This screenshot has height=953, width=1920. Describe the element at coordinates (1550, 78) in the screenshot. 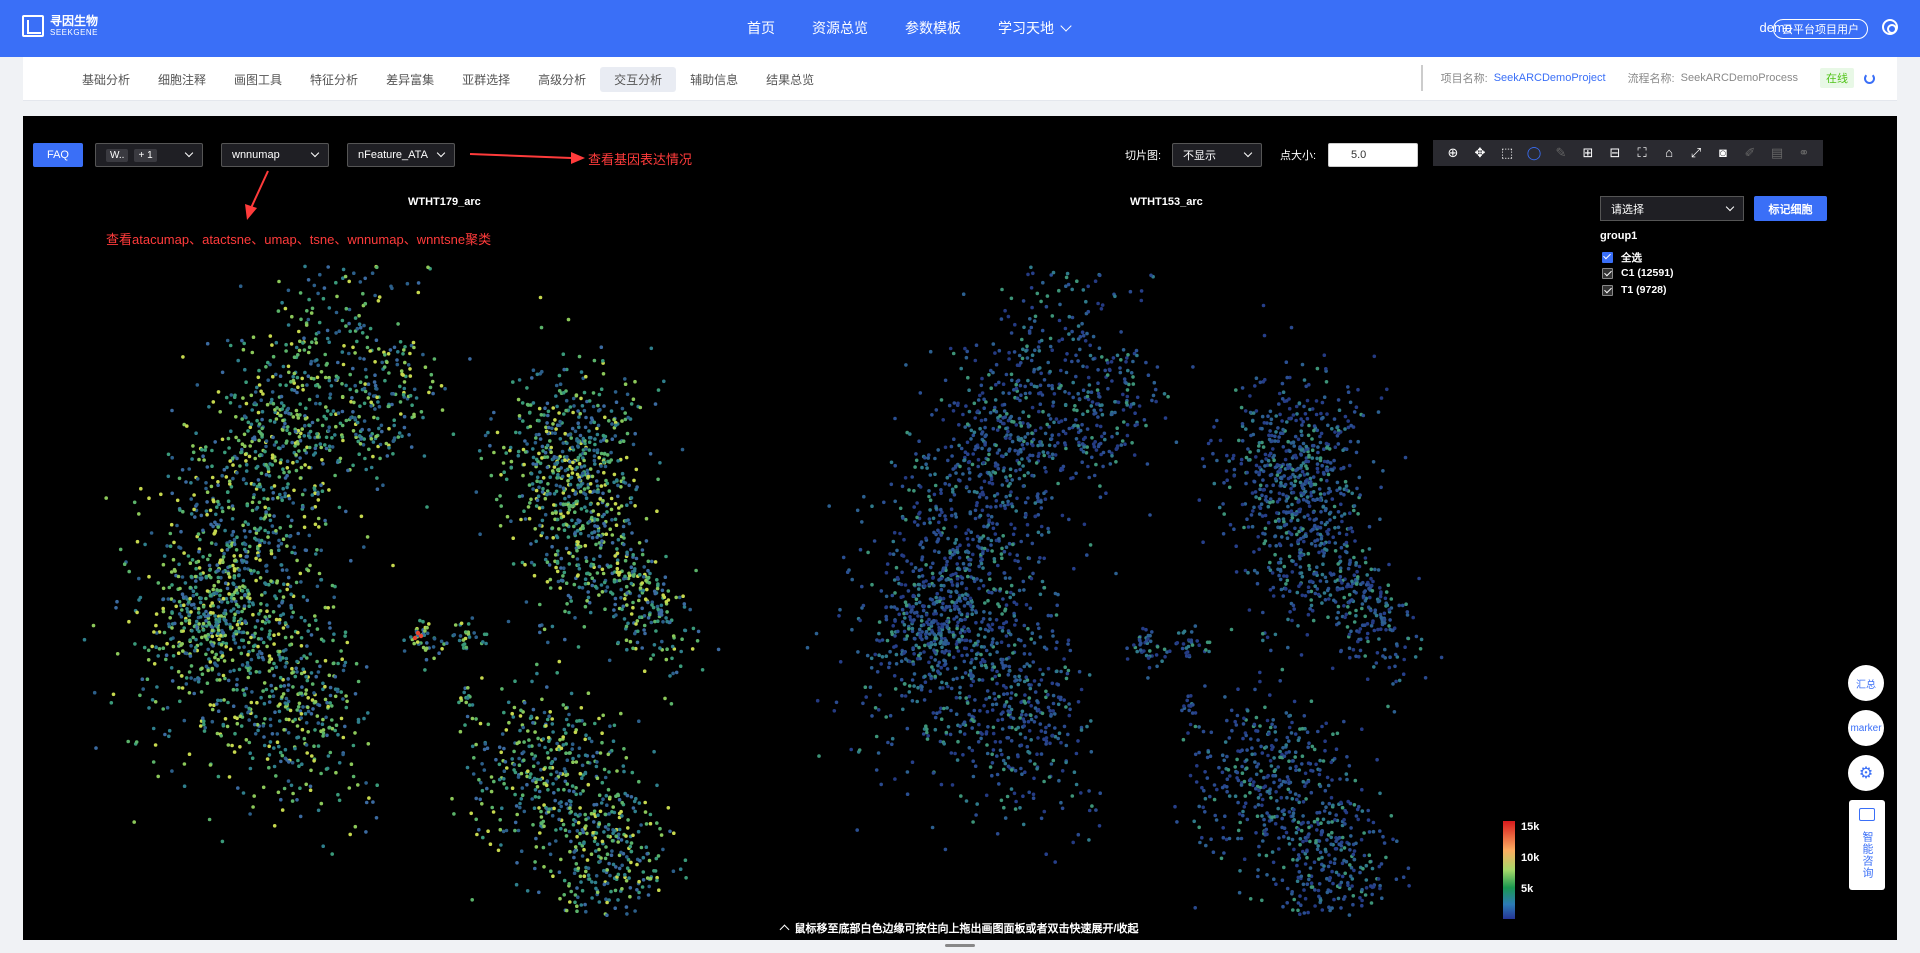

I see `project-value: SeekARCDemoProject` at that location.